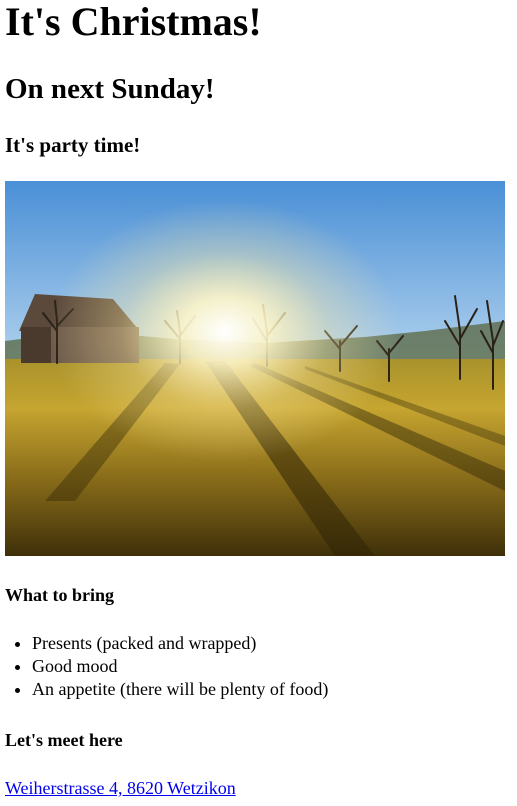 The height and width of the screenshot is (806, 517). Describe the element at coordinates (120, 788) in the screenshot. I see `address-link: Weiherstrasse 4, 8620 Wetzikon` at that location.